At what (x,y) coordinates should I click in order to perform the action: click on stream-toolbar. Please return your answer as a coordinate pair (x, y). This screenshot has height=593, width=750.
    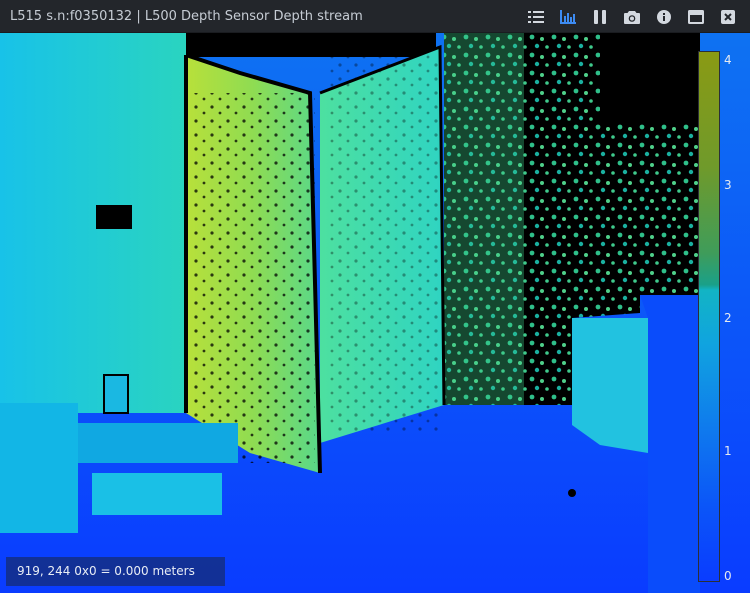
    Looking at the image, I should click on (632, 17).